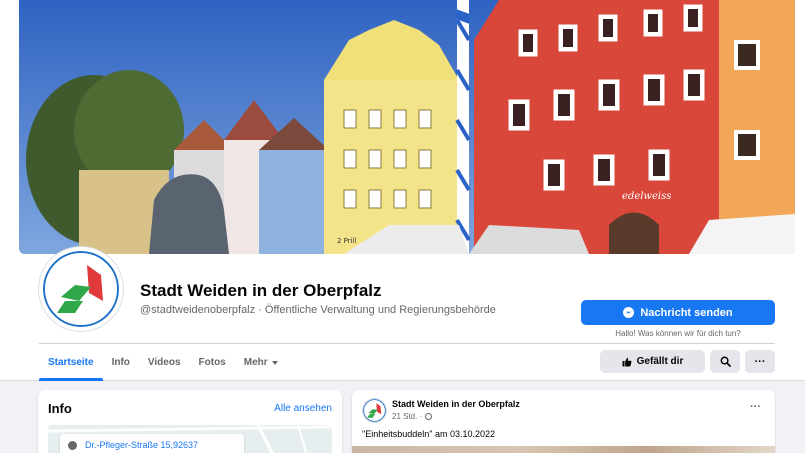 The height and width of the screenshot is (453, 805). I want to click on messenger-icon, so click(629, 312).